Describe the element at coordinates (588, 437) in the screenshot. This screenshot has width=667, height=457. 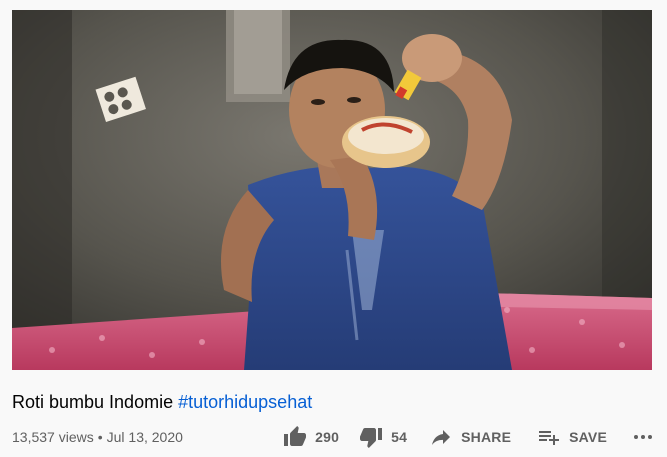
I see `save-label: SAVE` at that location.